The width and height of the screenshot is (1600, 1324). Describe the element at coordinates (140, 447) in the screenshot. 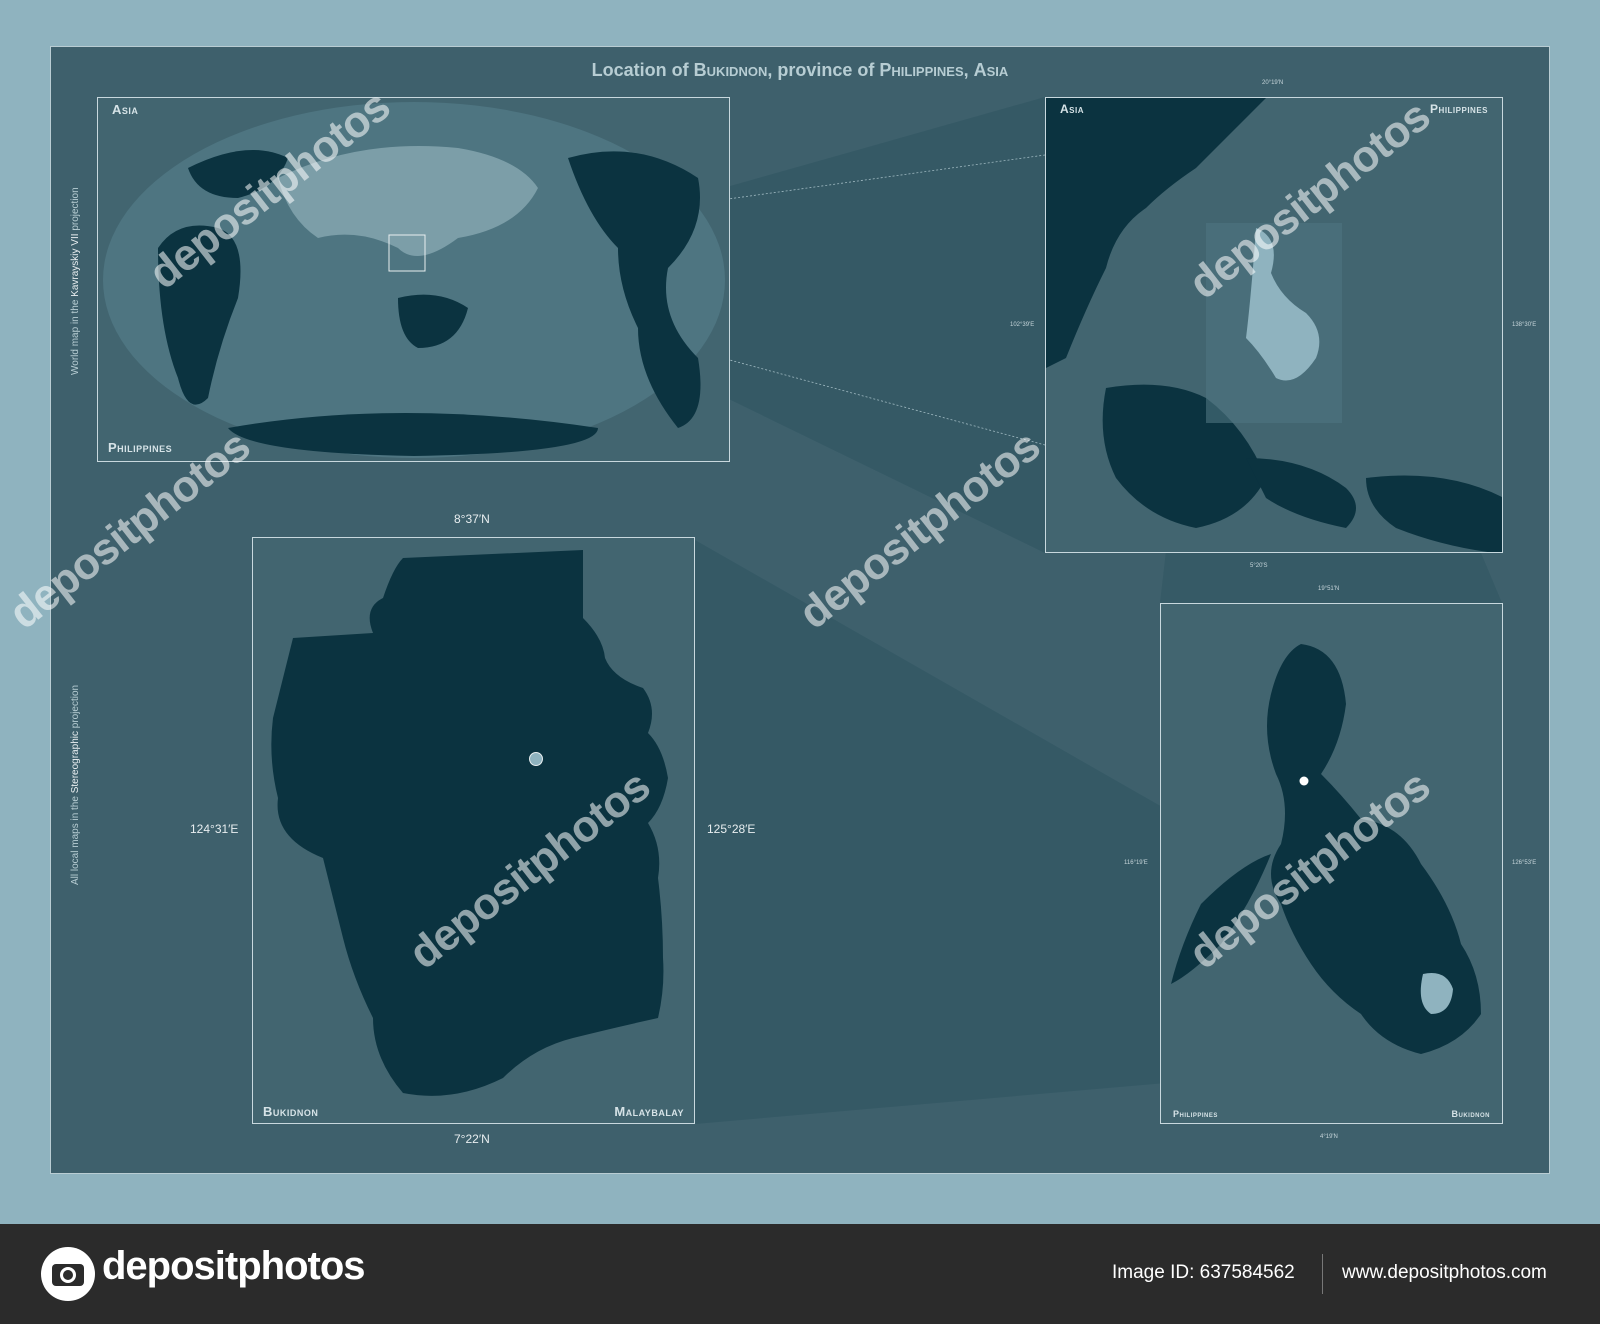

I see `world-label-bottom-left: Philippines` at that location.